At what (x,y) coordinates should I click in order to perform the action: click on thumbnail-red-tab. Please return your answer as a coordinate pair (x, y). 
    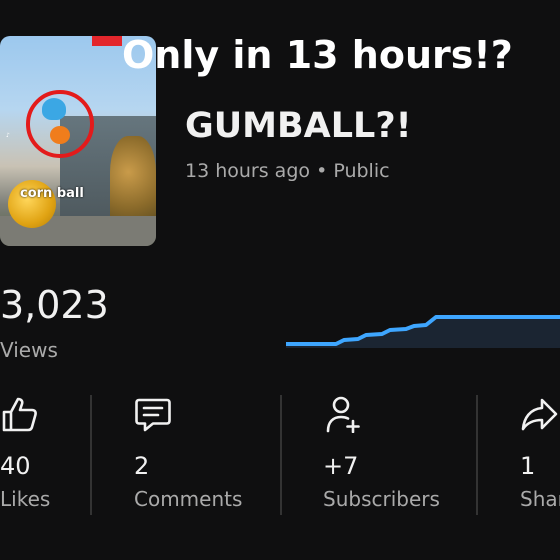
    Looking at the image, I should click on (107, 41).